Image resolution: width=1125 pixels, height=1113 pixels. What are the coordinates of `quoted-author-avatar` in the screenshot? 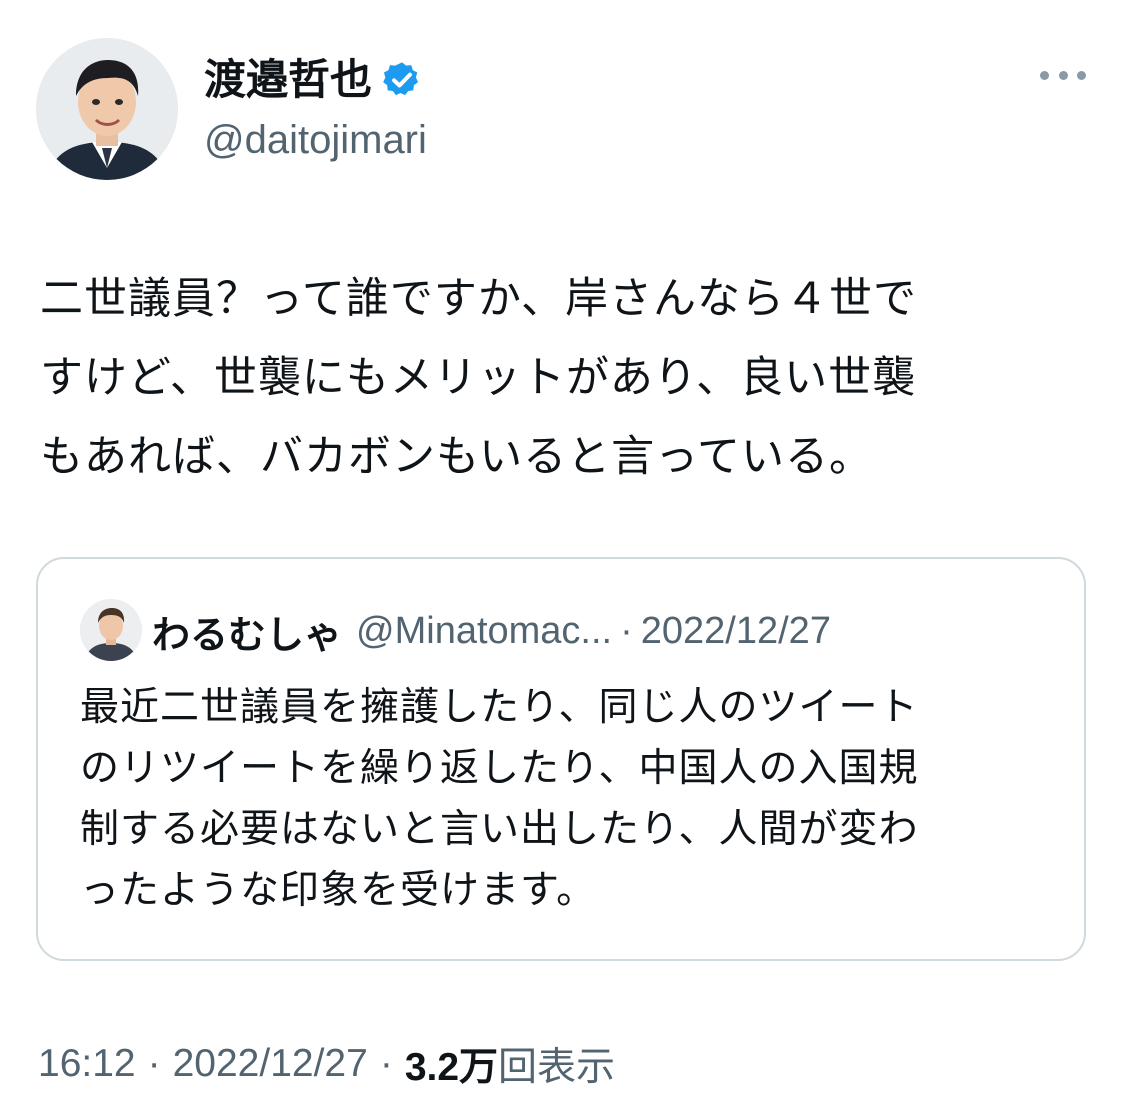 It's located at (111, 630).